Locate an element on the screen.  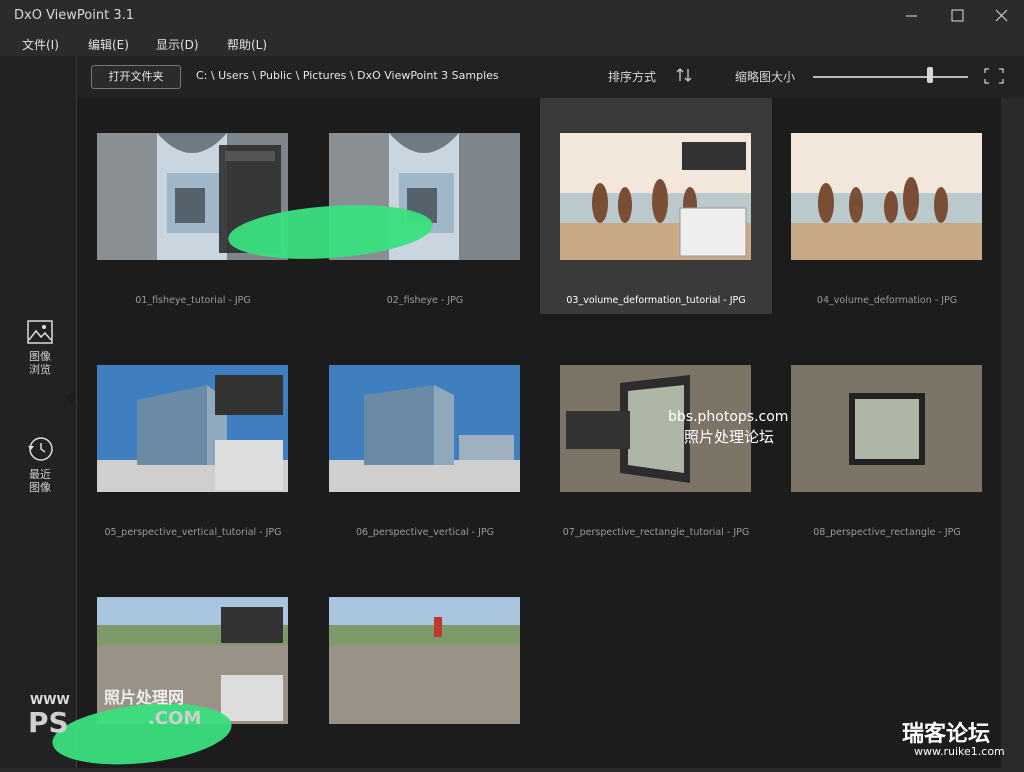
menu-file: 文件(I) is located at coordinates (40, 44).